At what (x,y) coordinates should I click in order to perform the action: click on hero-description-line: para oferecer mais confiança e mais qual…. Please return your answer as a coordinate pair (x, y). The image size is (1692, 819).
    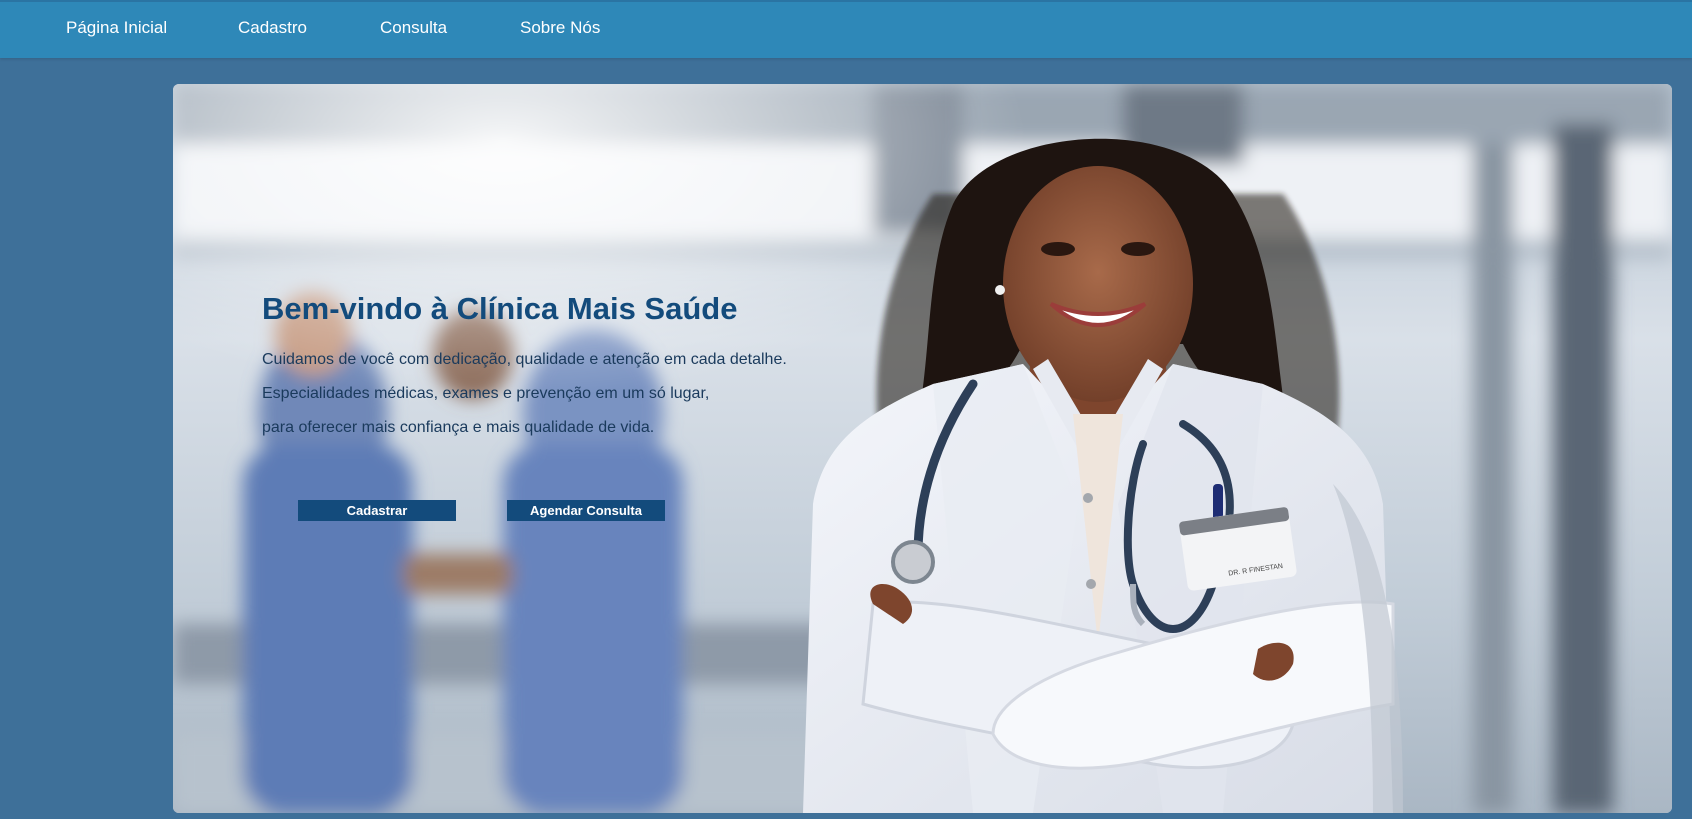
    Looking at the image, I should click on (458, 427).